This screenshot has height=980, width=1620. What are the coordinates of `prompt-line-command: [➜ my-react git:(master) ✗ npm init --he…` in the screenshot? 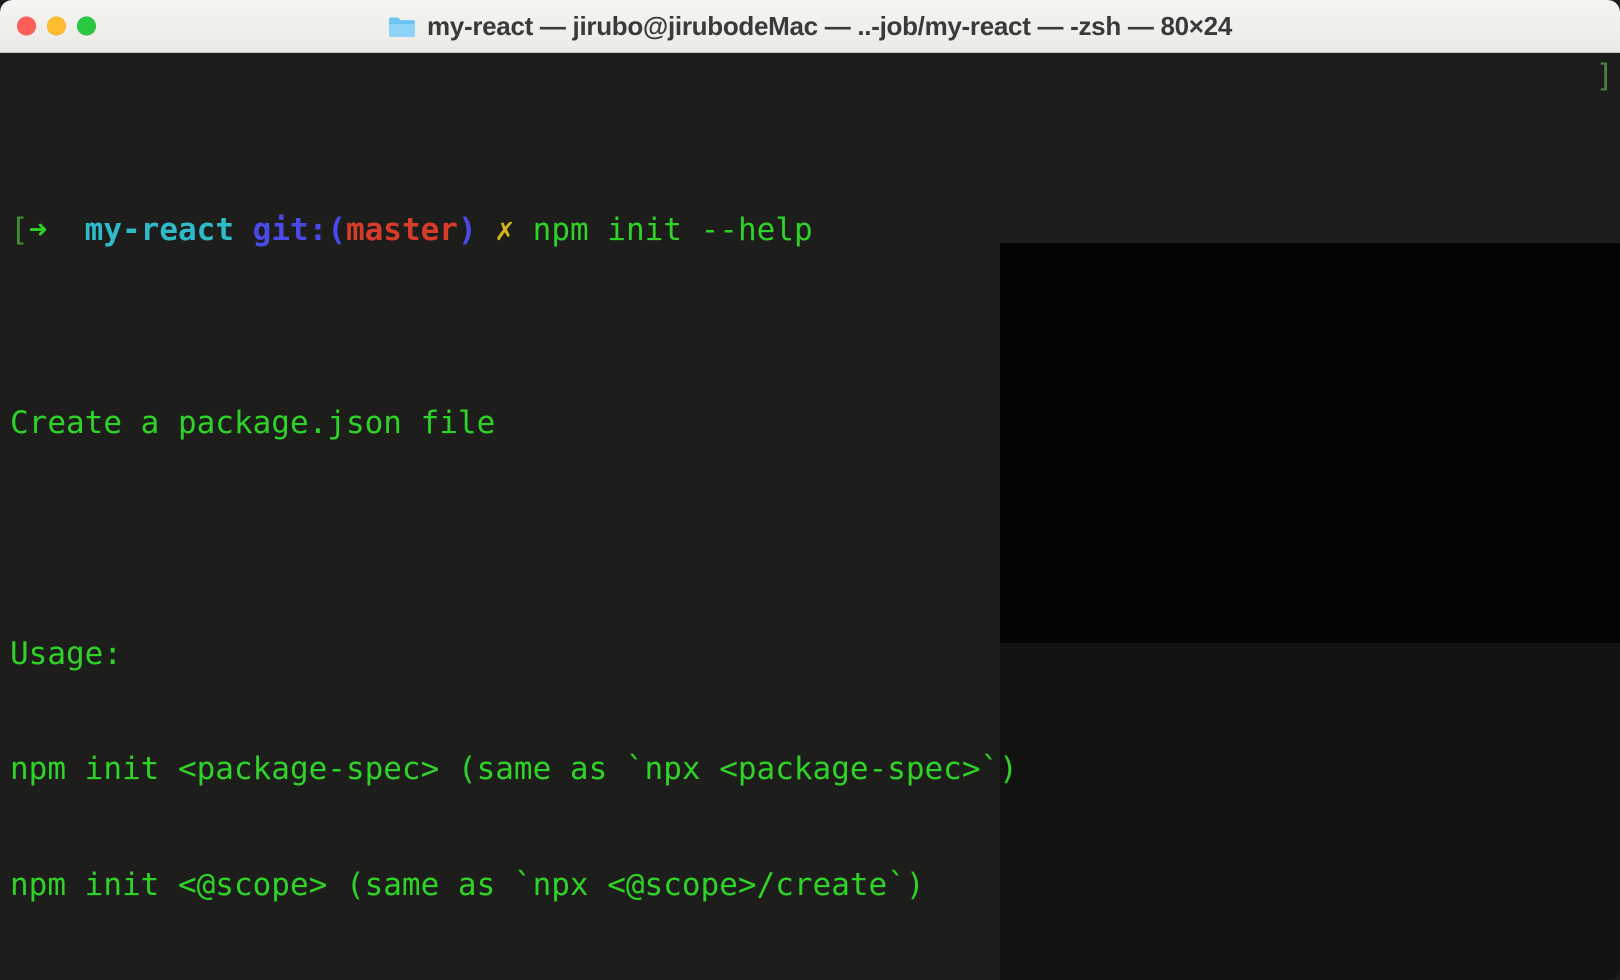 It's located at (810, 230).